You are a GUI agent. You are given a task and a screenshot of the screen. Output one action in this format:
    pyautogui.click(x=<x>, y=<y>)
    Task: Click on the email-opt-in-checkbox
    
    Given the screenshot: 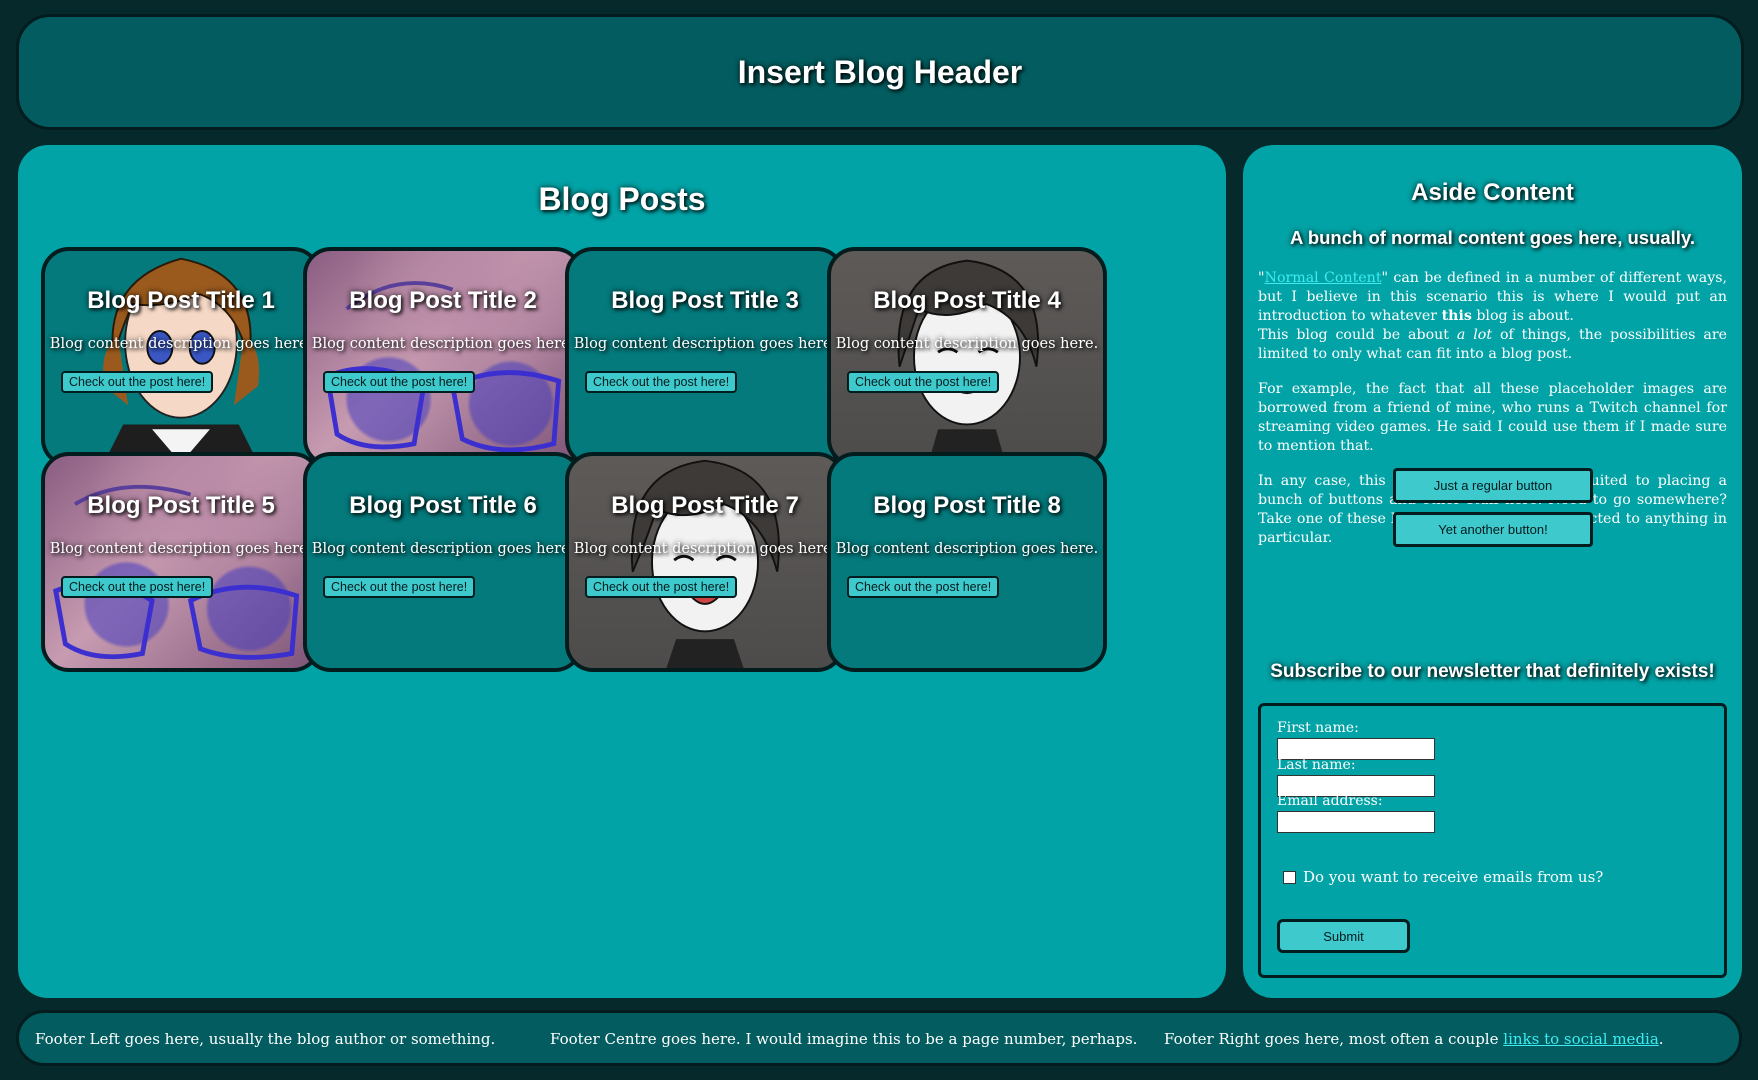 What is the action you would take?
    pyautogui.click(x=1289, y=877)
    